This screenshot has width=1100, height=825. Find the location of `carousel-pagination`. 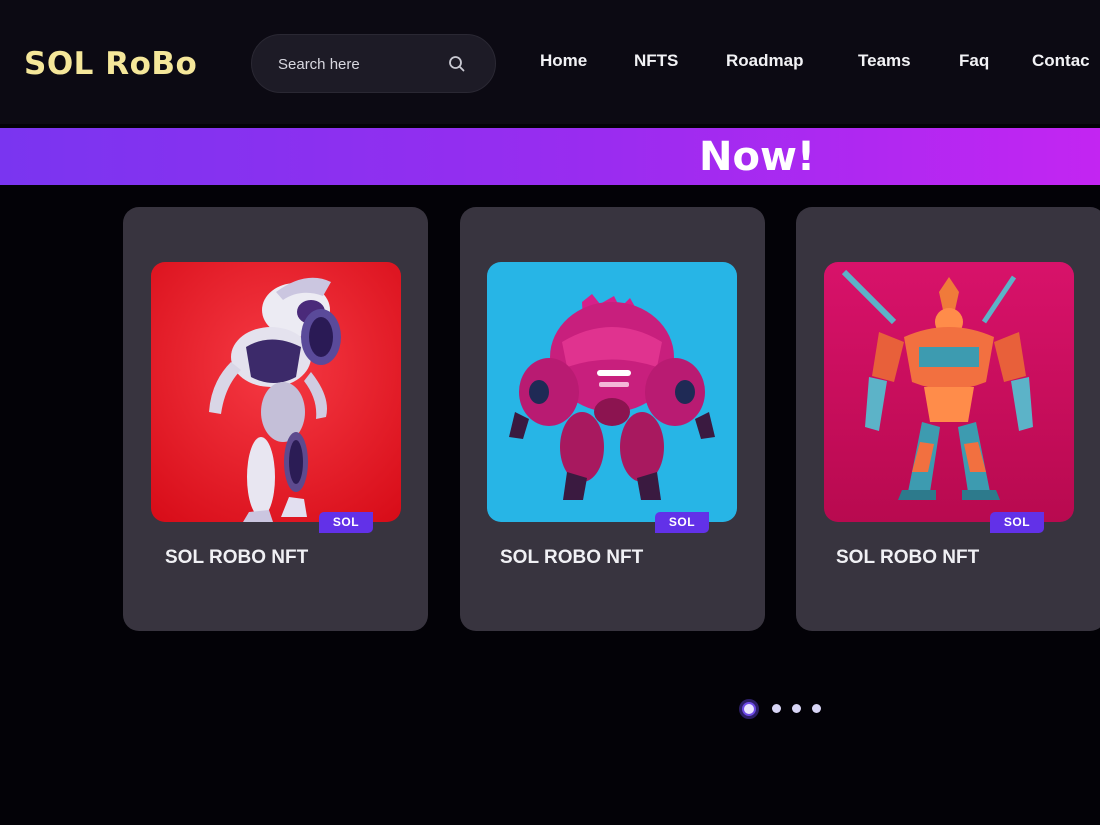

carousel-pagination is located at coordinates (789, 709).